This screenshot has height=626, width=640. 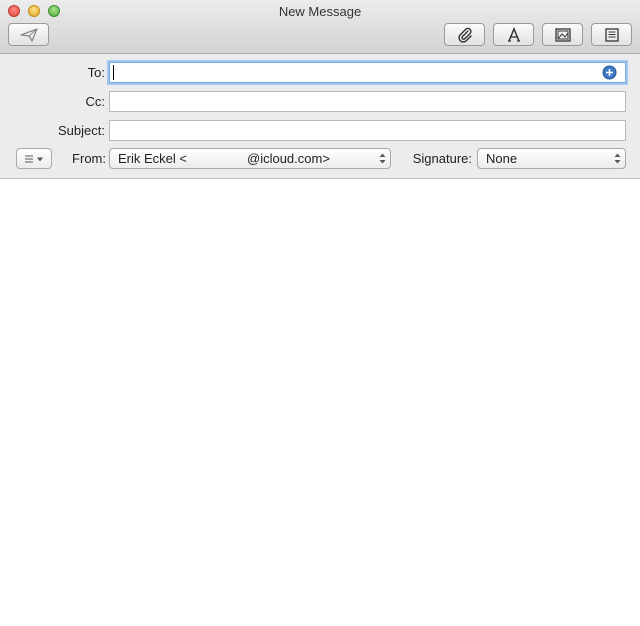 I want to click on format-fonts-button, so click(x=513, y=34).